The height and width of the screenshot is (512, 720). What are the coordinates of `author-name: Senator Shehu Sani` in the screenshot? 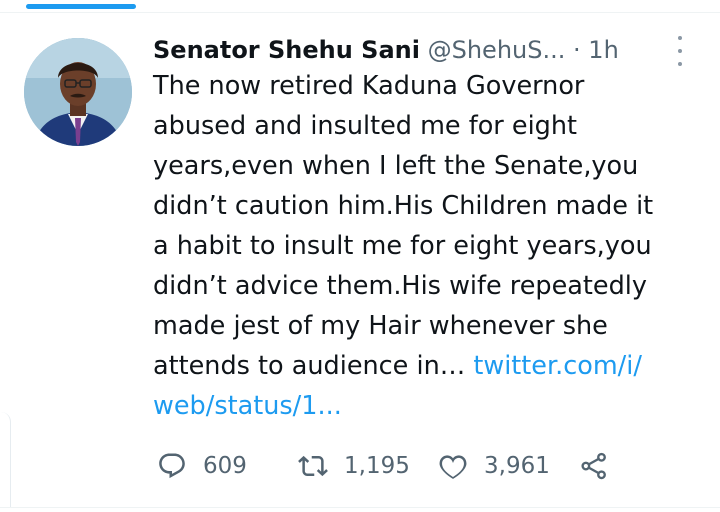 It's located at (286, 50).